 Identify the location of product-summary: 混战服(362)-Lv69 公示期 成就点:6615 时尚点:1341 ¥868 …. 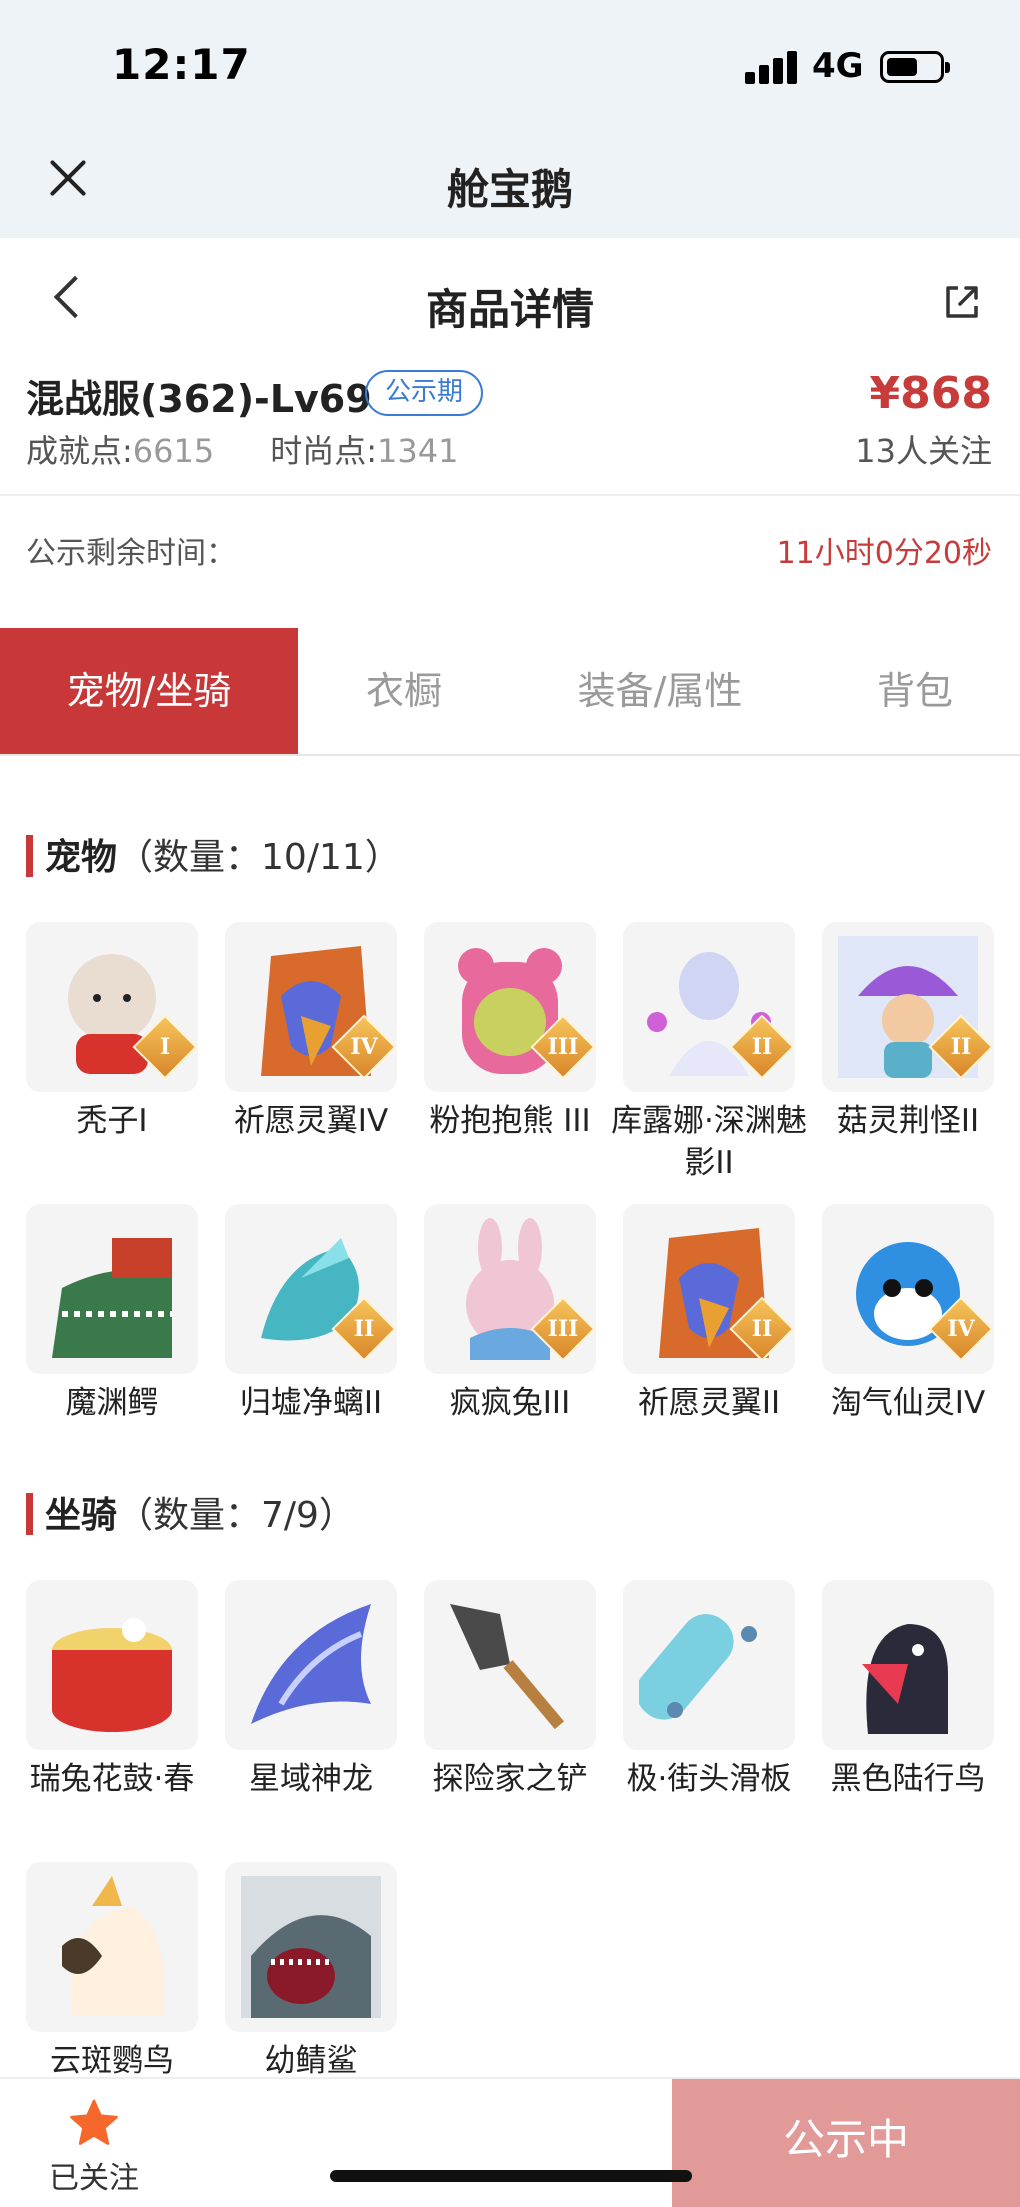
(510, 427).